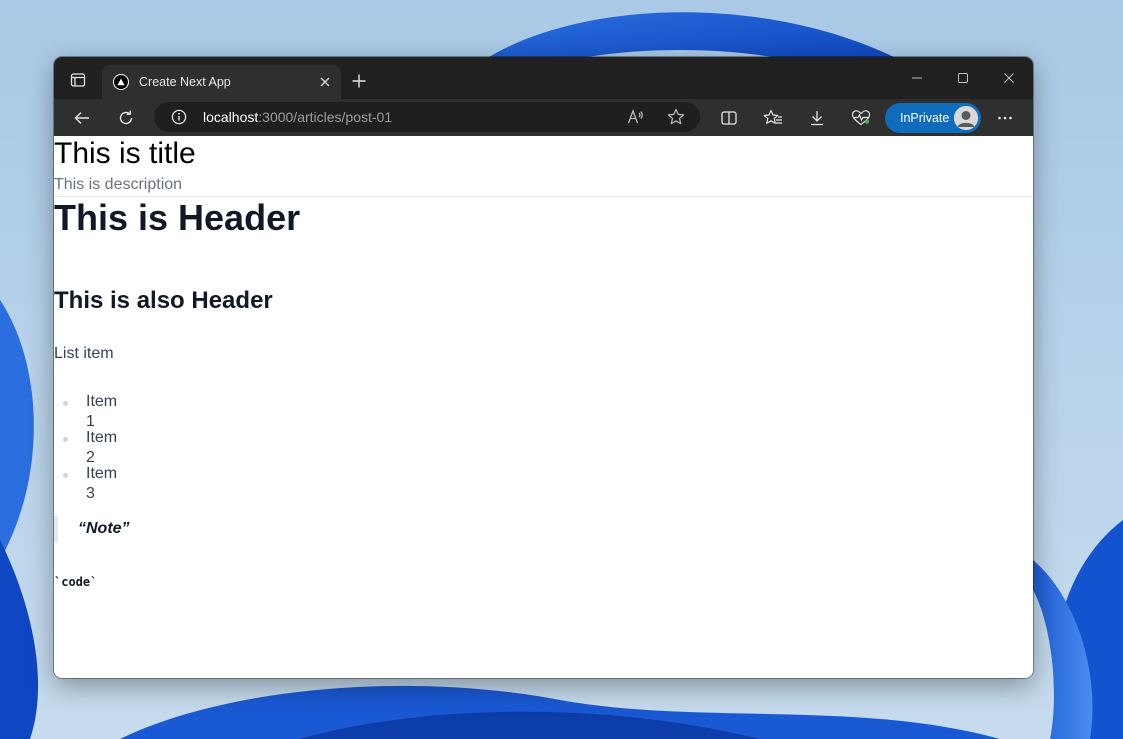  I want to click on more-icon, so click(1005, 118).